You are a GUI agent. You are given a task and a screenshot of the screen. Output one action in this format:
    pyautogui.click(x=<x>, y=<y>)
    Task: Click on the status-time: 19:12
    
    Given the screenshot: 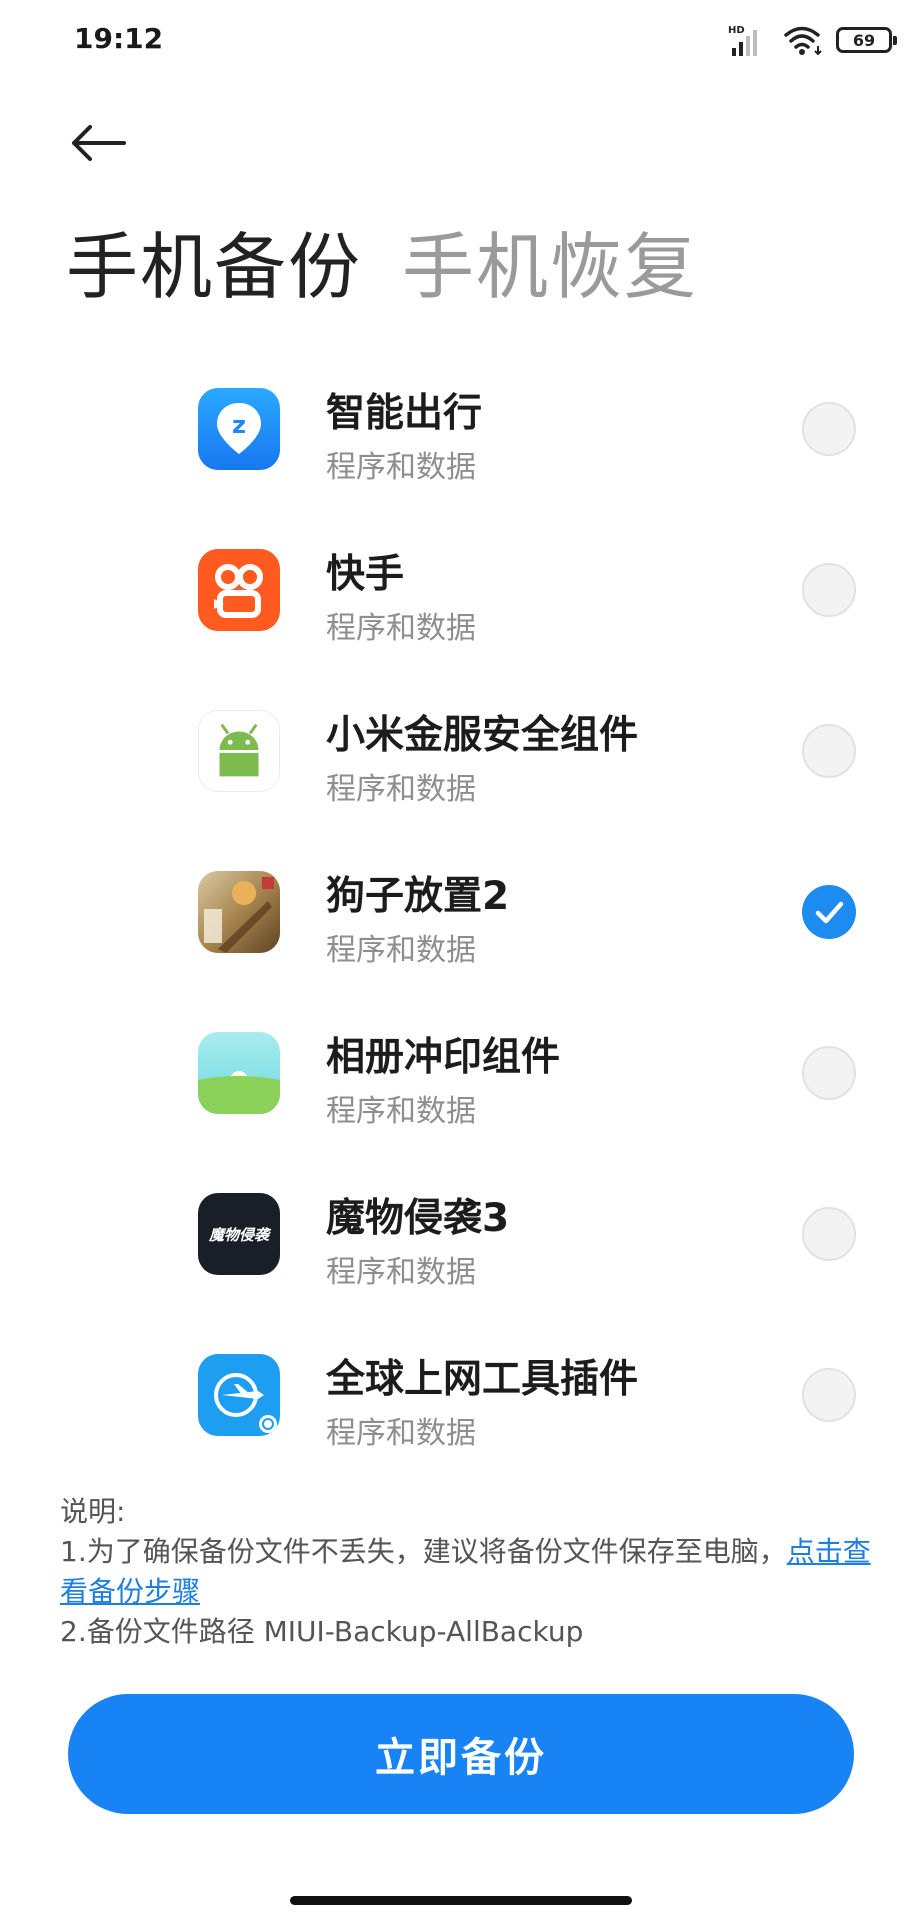 What is the action you would take?
    pyautogui.click(x=119, y=38)
    